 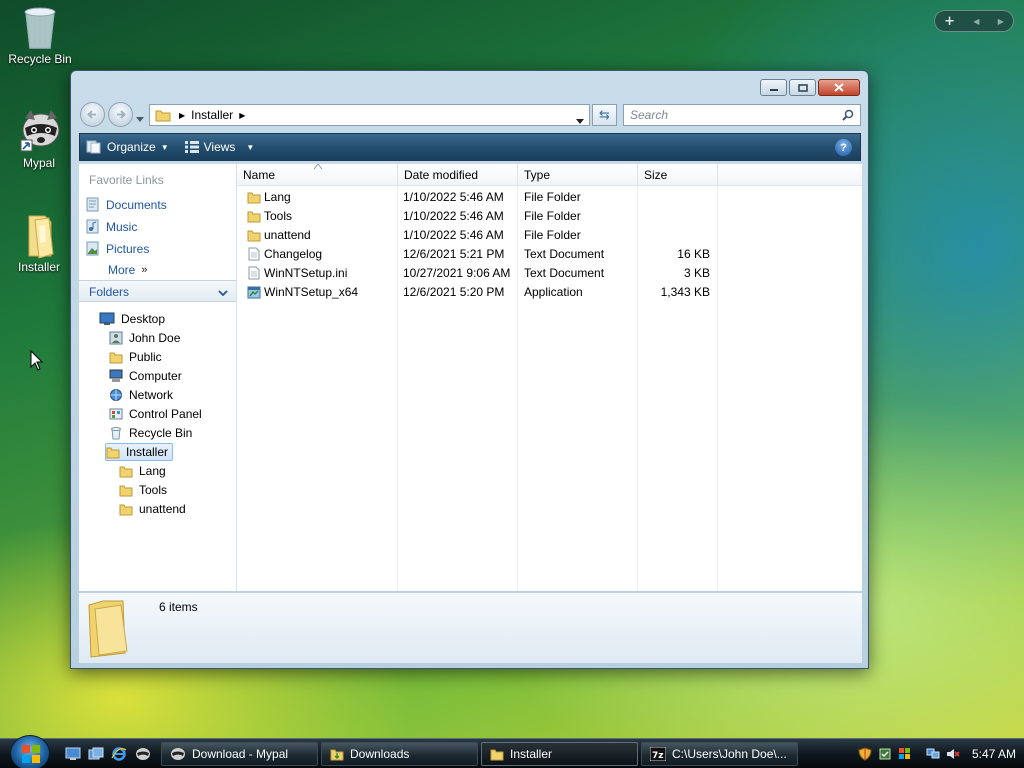 I want to click on column-header-type: Type, so click(x=578, y=175).